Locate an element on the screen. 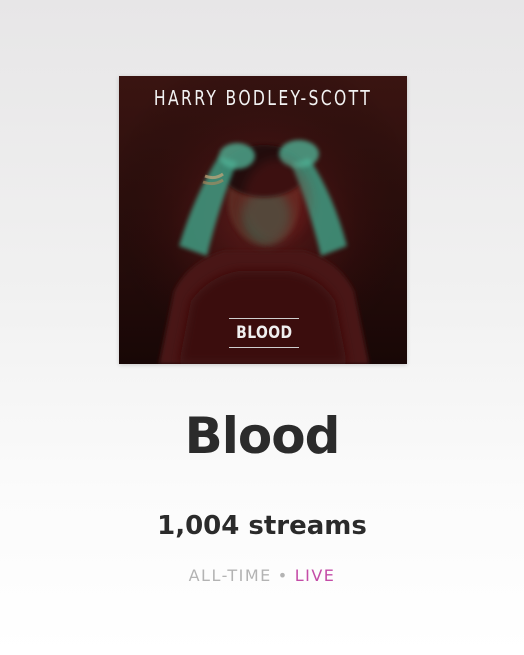  artwork-title-box: BLOOD is located at coordinates (264, 333).